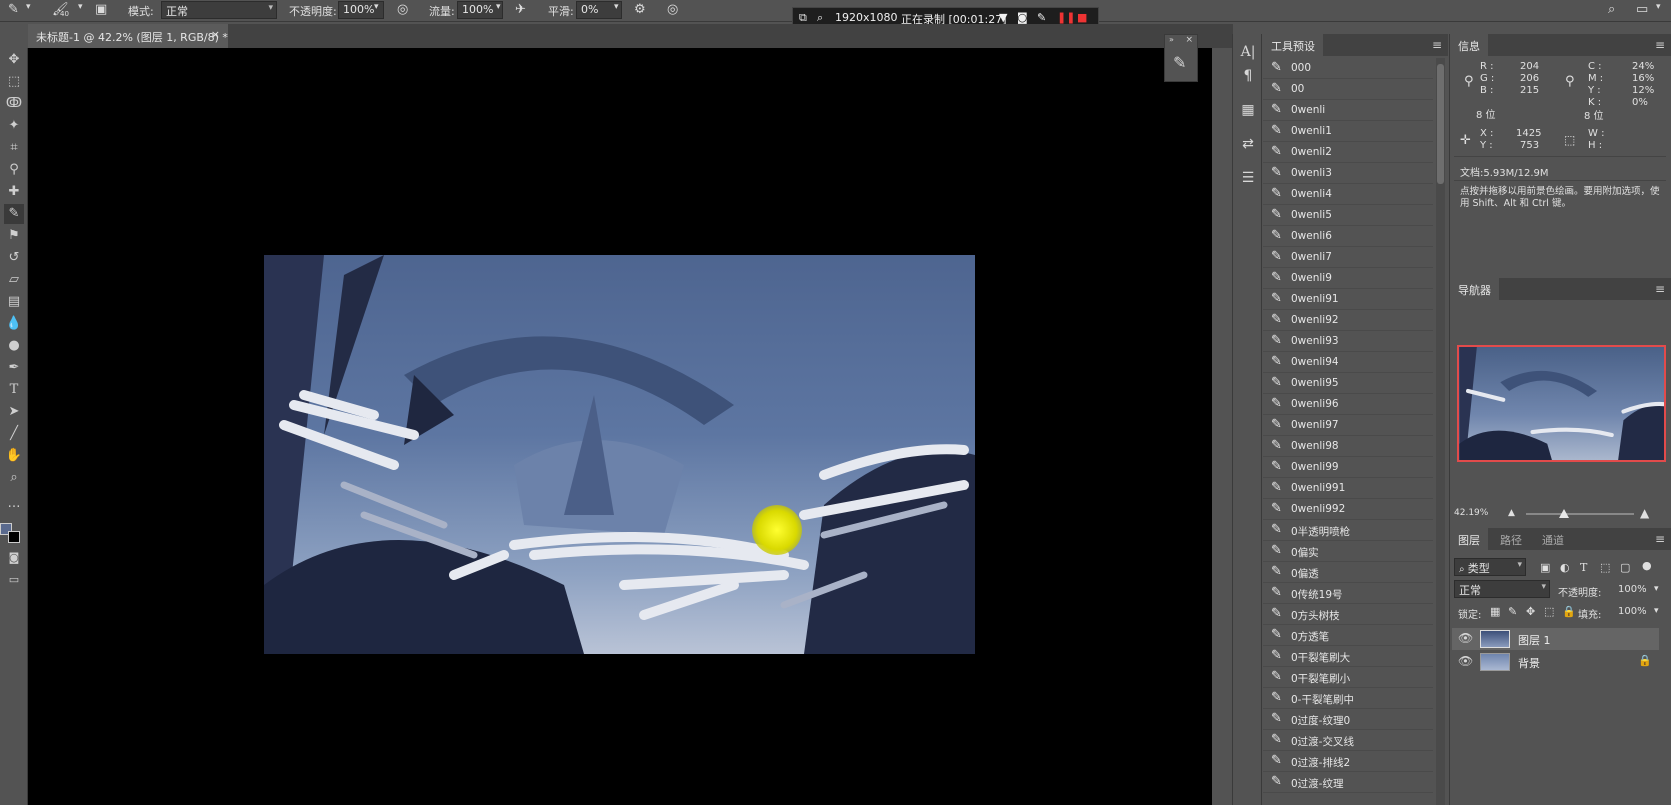 This screenshot has width=1671, height=805. What do you see at coordinates (1348, 698) in the screenshot?
I see `preset-item: ✎ 0-干裂笔刷中` at bounding box center [1348, 698].